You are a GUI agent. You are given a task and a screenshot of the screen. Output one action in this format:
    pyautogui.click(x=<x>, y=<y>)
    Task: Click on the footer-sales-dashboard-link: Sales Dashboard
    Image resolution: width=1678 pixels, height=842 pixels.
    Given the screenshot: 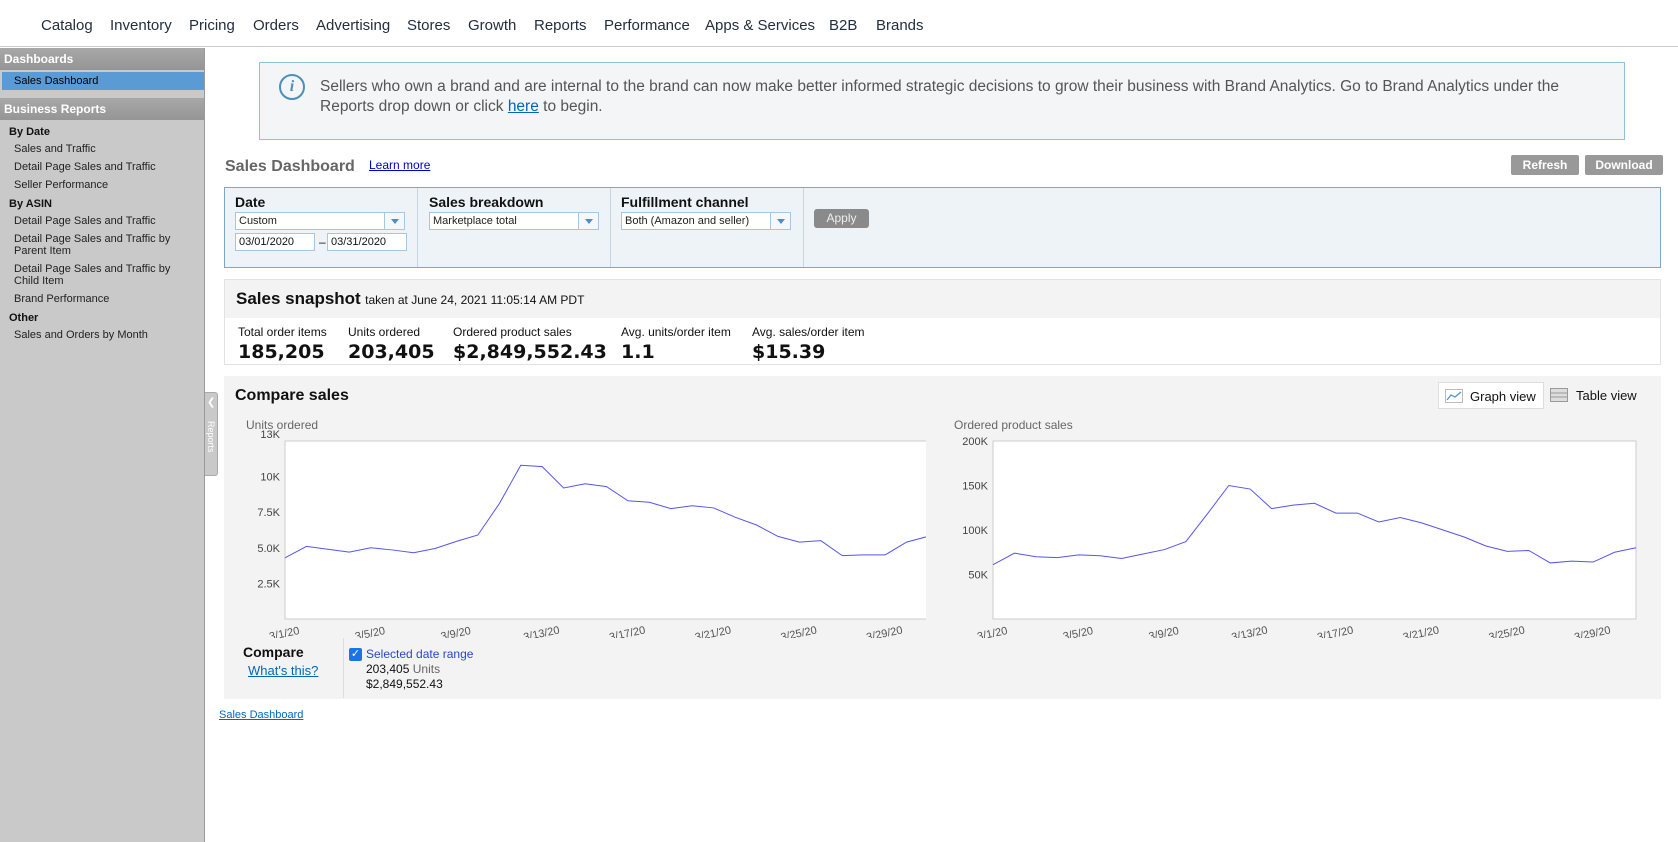 What is the action you would take?
    pyautogui.click(x=261, y=715)
    